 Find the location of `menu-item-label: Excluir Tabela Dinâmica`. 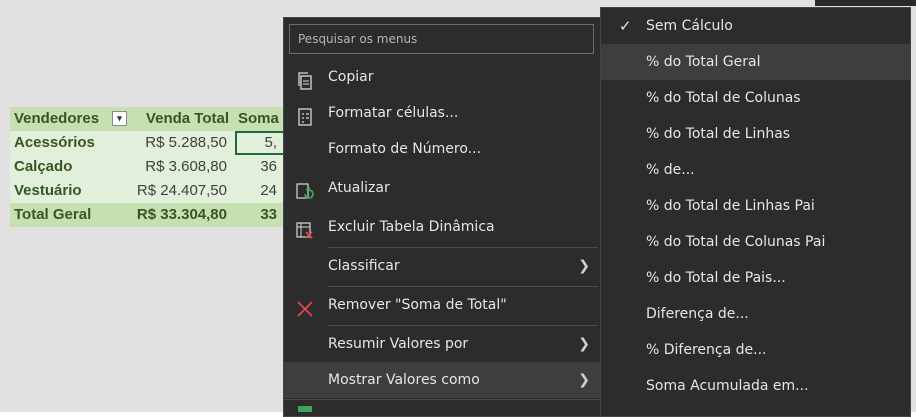

menu-item-label: Excluir Tabela Dinâmica is located at coordinates (411, 227).